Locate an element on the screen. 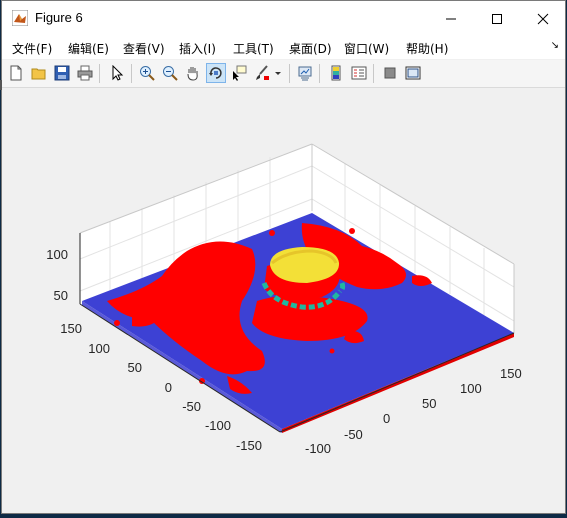 The width and height of the screenshot is (567, 518). save-icon is located at coordinates (62, 73).